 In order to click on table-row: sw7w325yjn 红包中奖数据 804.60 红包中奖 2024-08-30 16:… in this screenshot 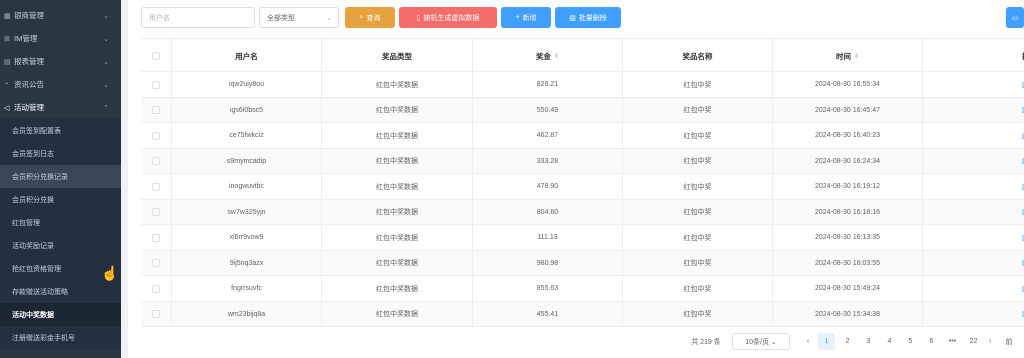, I will do `click(582, 212)`.